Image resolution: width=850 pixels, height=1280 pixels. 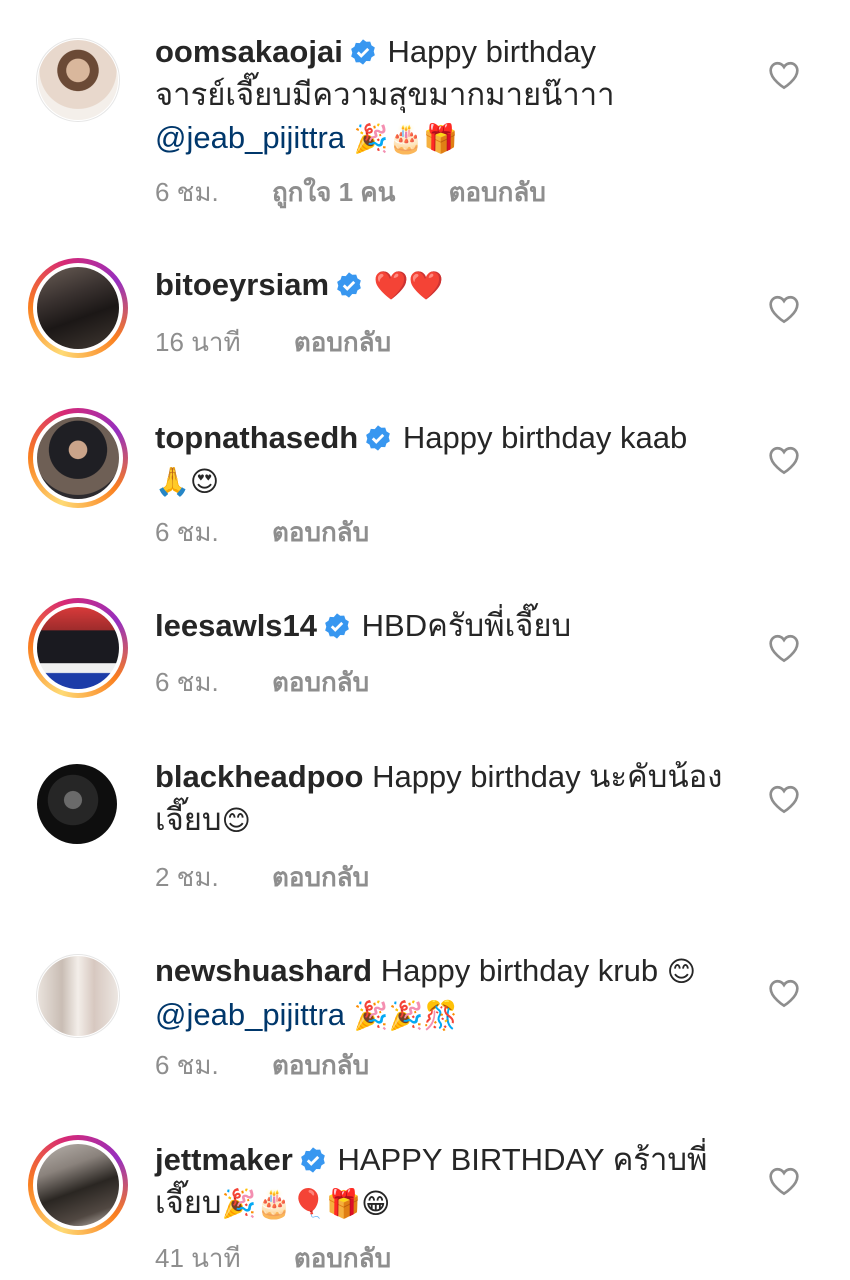 What do you see at coordinates (385, 94) in the screenshot?
I see `comment-text: จารย์เจี๊ยบมีความสุขมากมายน๊าาา` at bounding box center [385, 94].